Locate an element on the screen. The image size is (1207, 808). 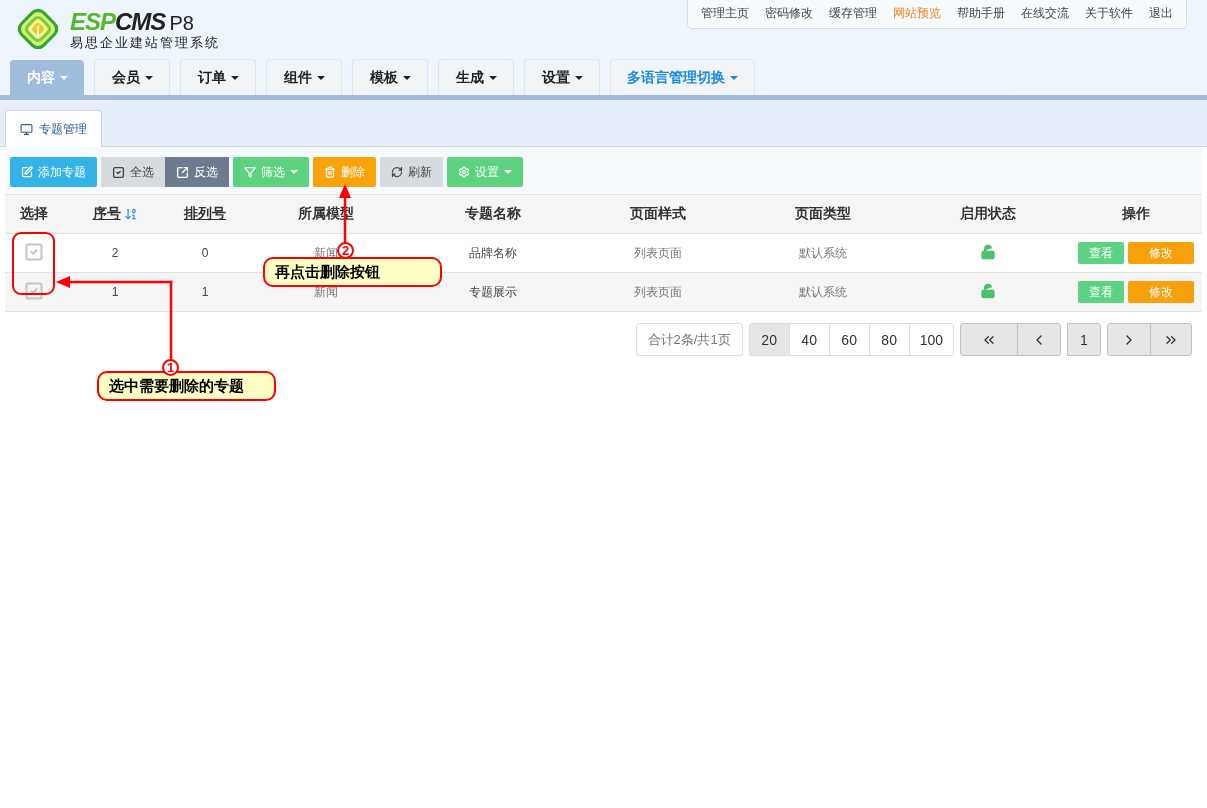
page-size-button: 20 is located at coordinates (769, 339).